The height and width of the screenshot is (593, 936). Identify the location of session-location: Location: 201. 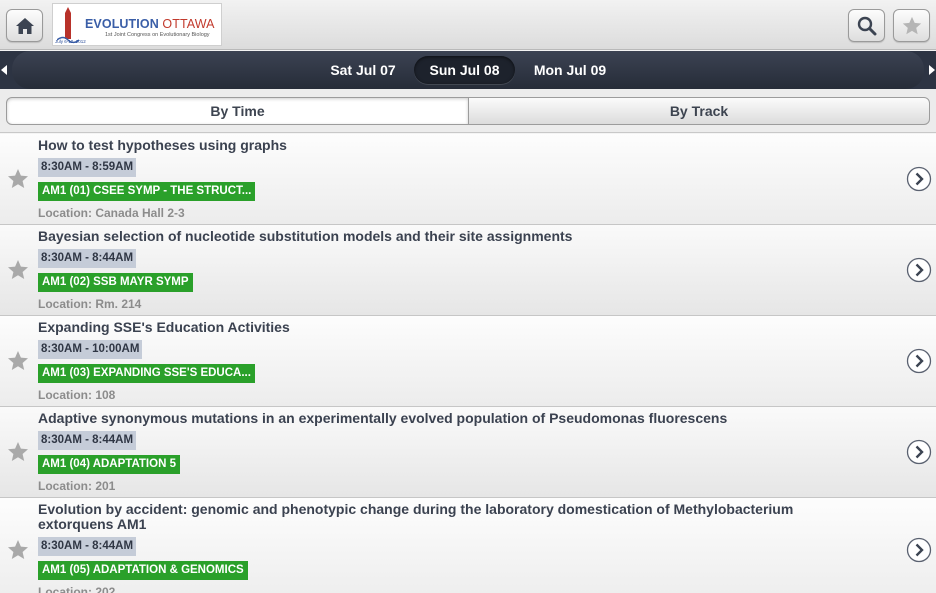
(77, 486).